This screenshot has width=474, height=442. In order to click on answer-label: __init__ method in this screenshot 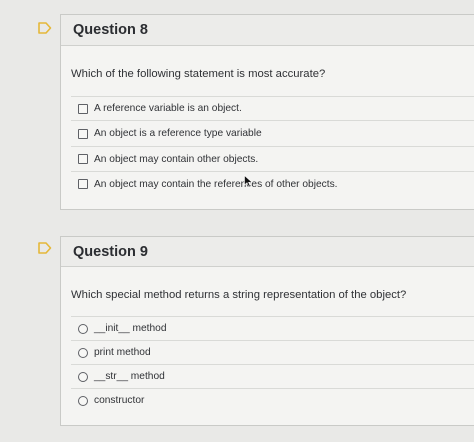, I will do `click(130, 328)`.